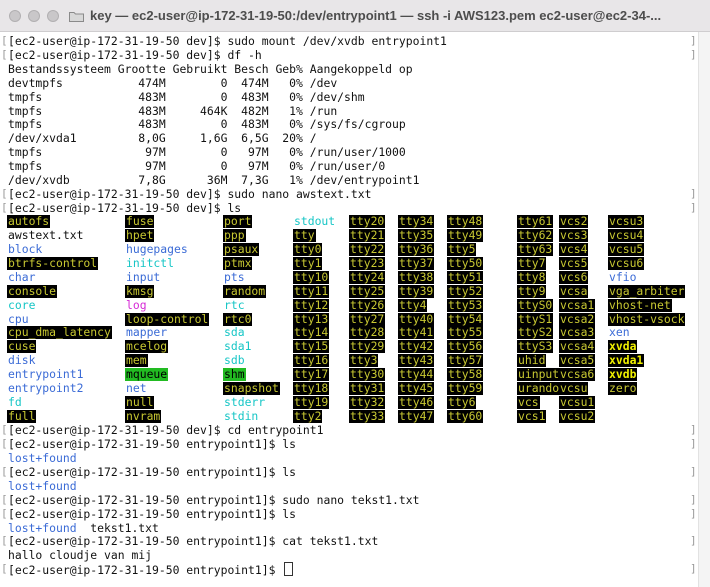 This screenshot has height=587, width=710. I want to click on ls-entry: tty28, so click(367, 332).